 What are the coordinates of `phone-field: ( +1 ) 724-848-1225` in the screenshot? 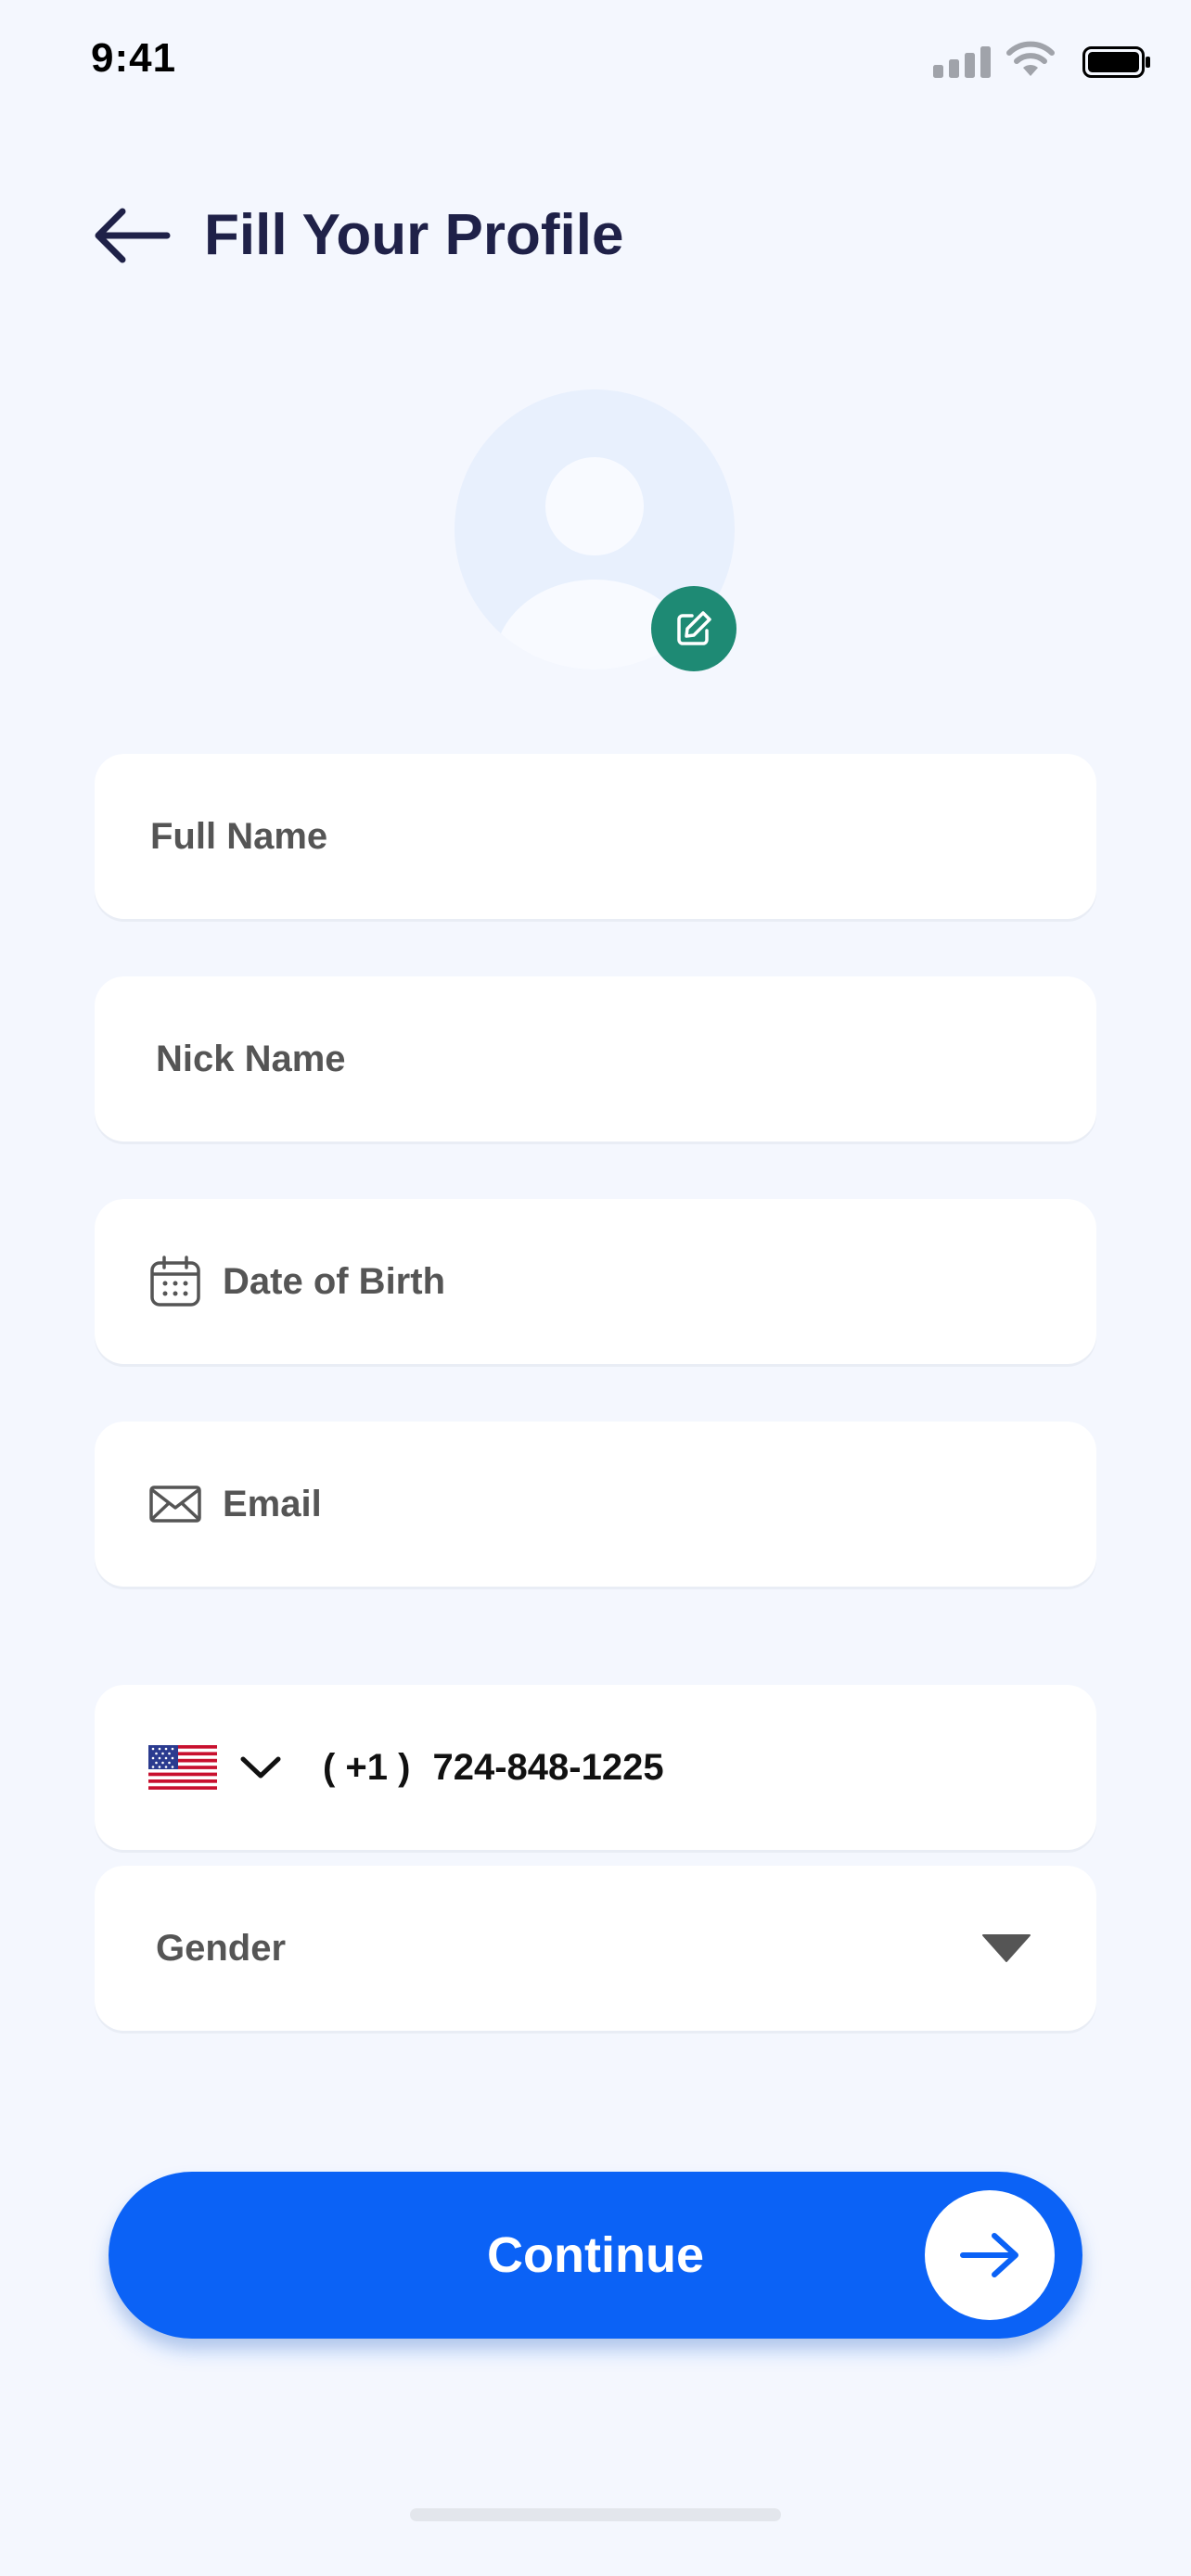 It's located at (595, 1767).